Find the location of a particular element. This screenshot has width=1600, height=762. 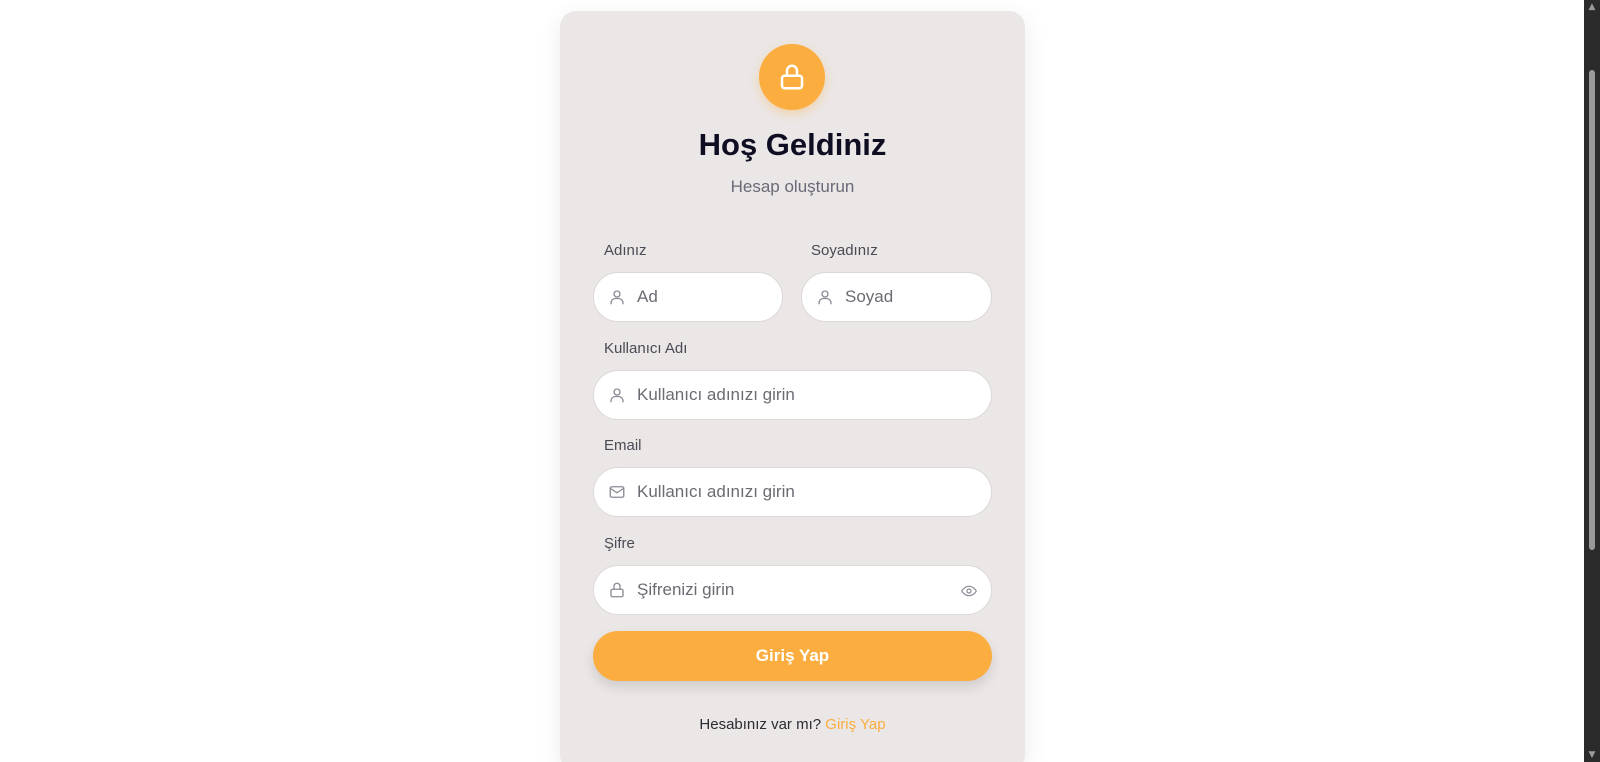

scrollbar: ▲ ▼ is located at coordinates (1592, 381).